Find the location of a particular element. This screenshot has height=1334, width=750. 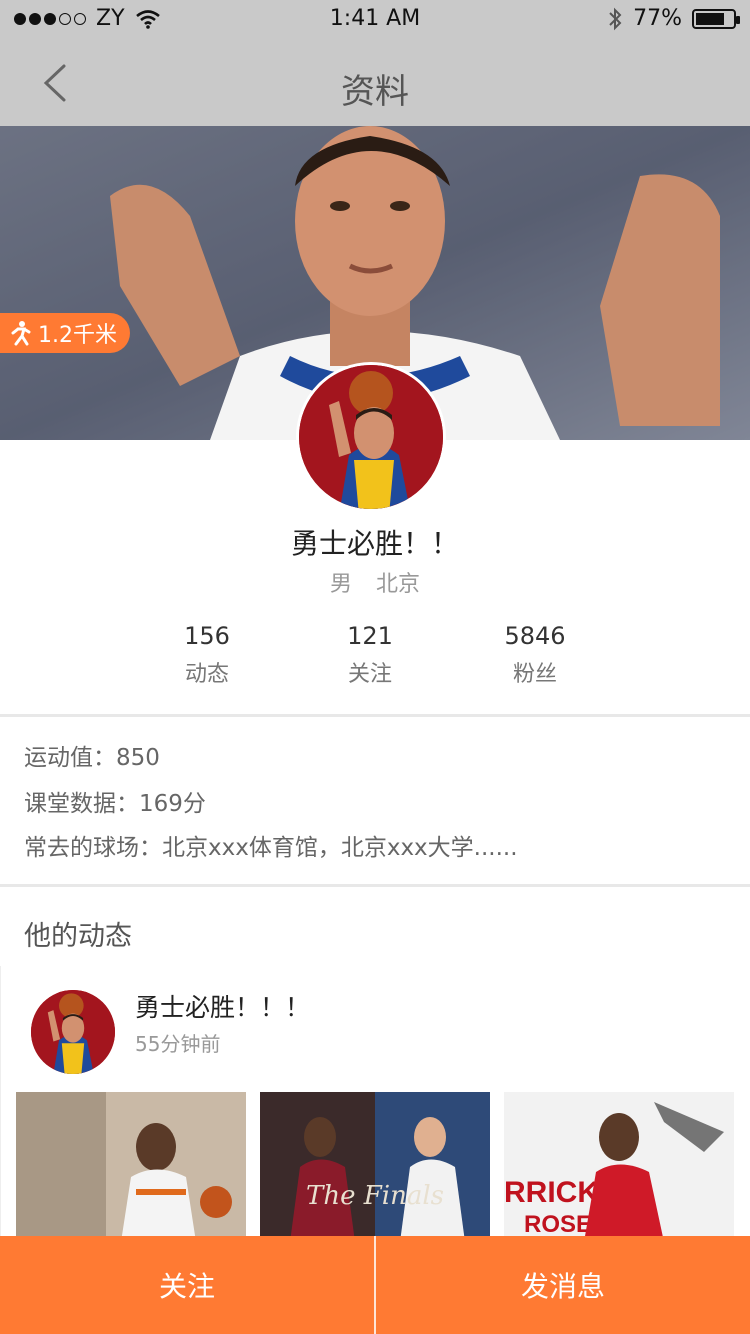

post-image-3: RRICK ROSE is located at coordinates (619, 1167).